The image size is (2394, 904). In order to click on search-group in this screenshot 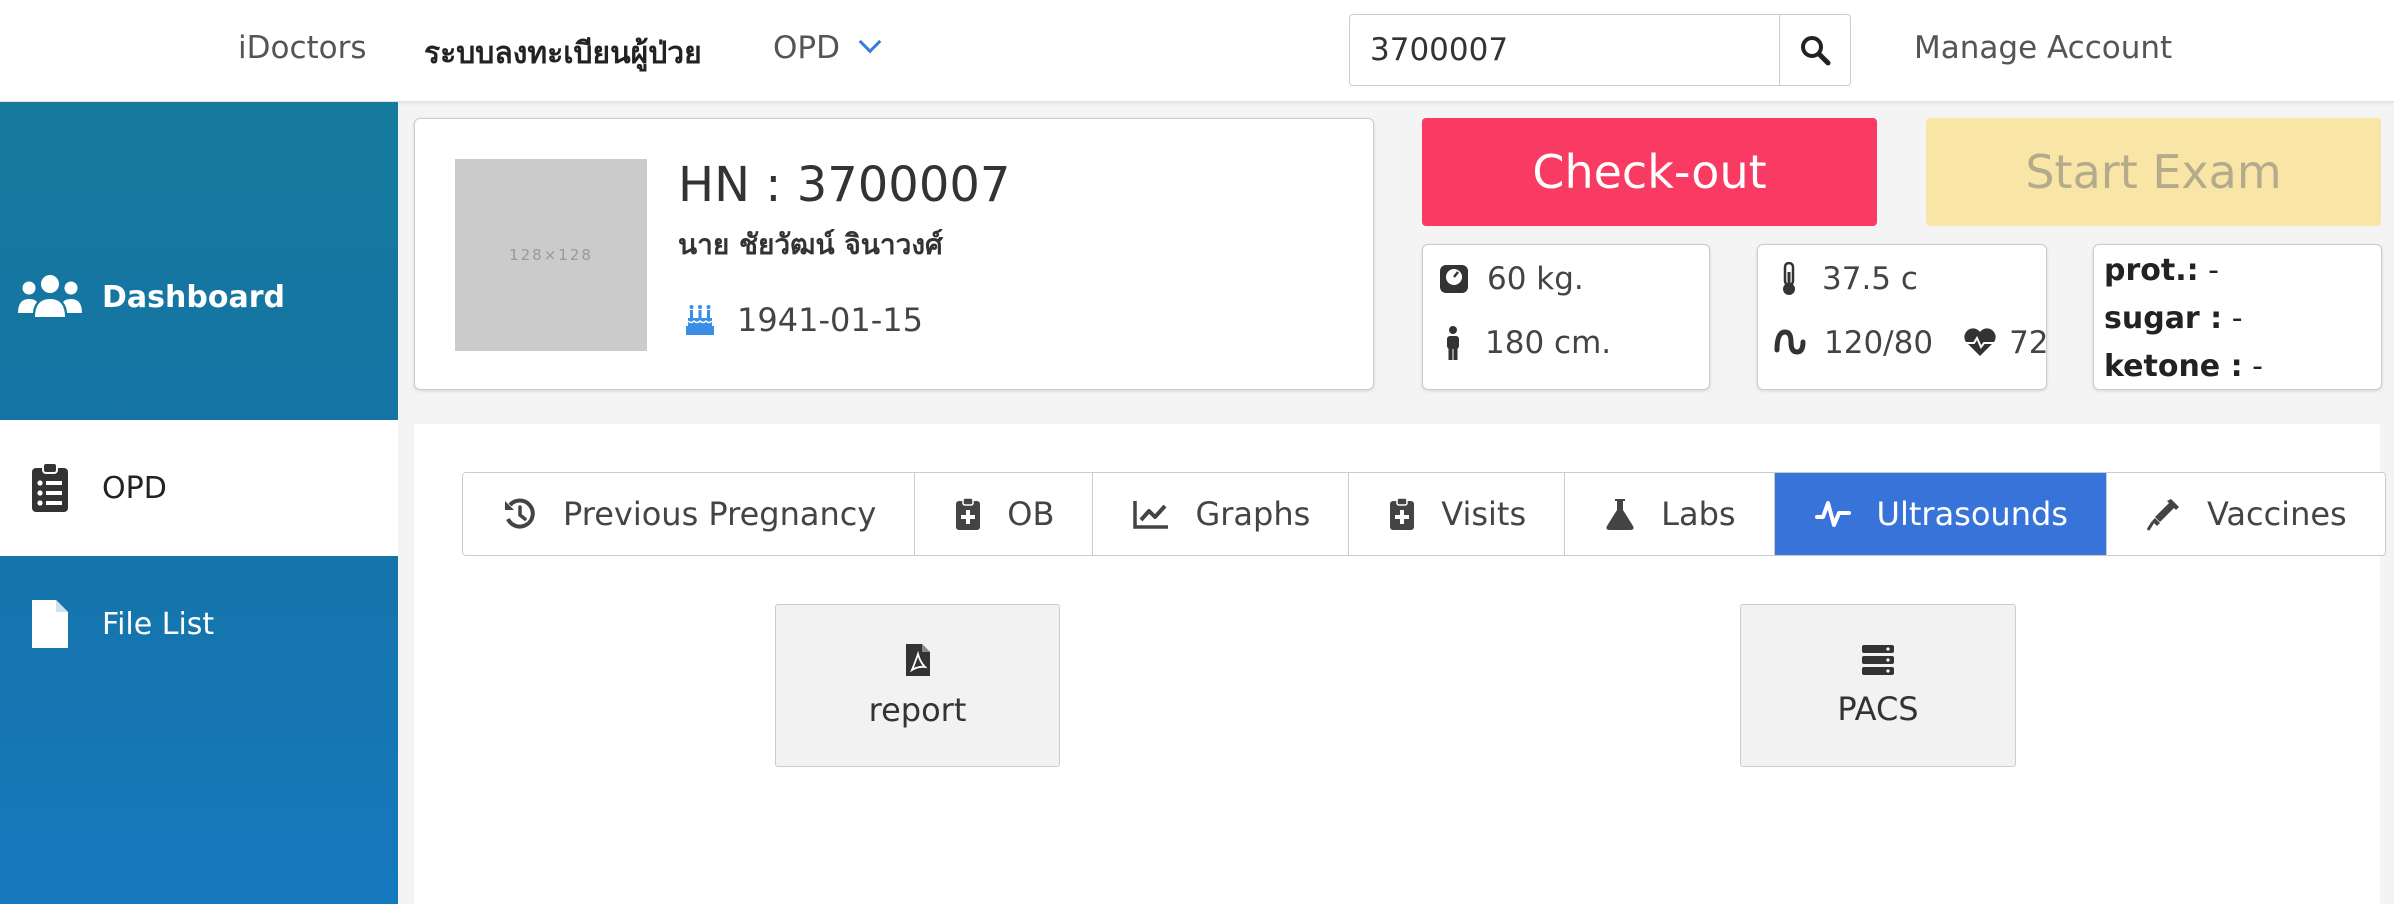, I will do `click(1600, 50)`.